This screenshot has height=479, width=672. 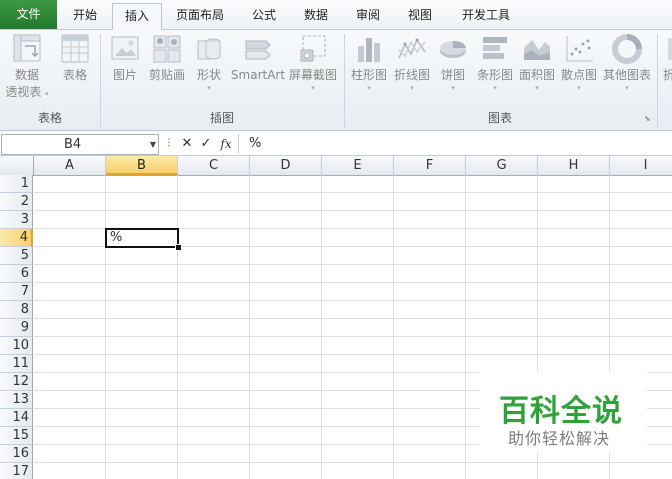 What do you see at coordinates (16, 436) in the screenshot?
I see `row-header-15: 15` at bounding box center [16, 436].